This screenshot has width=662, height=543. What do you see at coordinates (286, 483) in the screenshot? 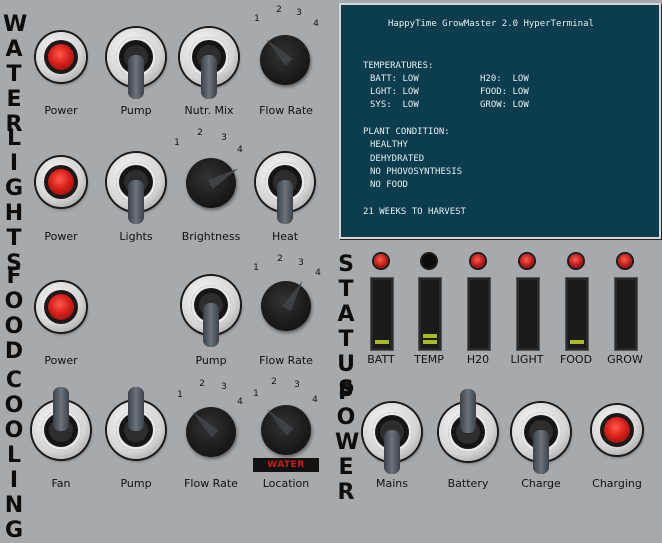
I see `cooling-location-label: Location` at bounding box center [286, 483].